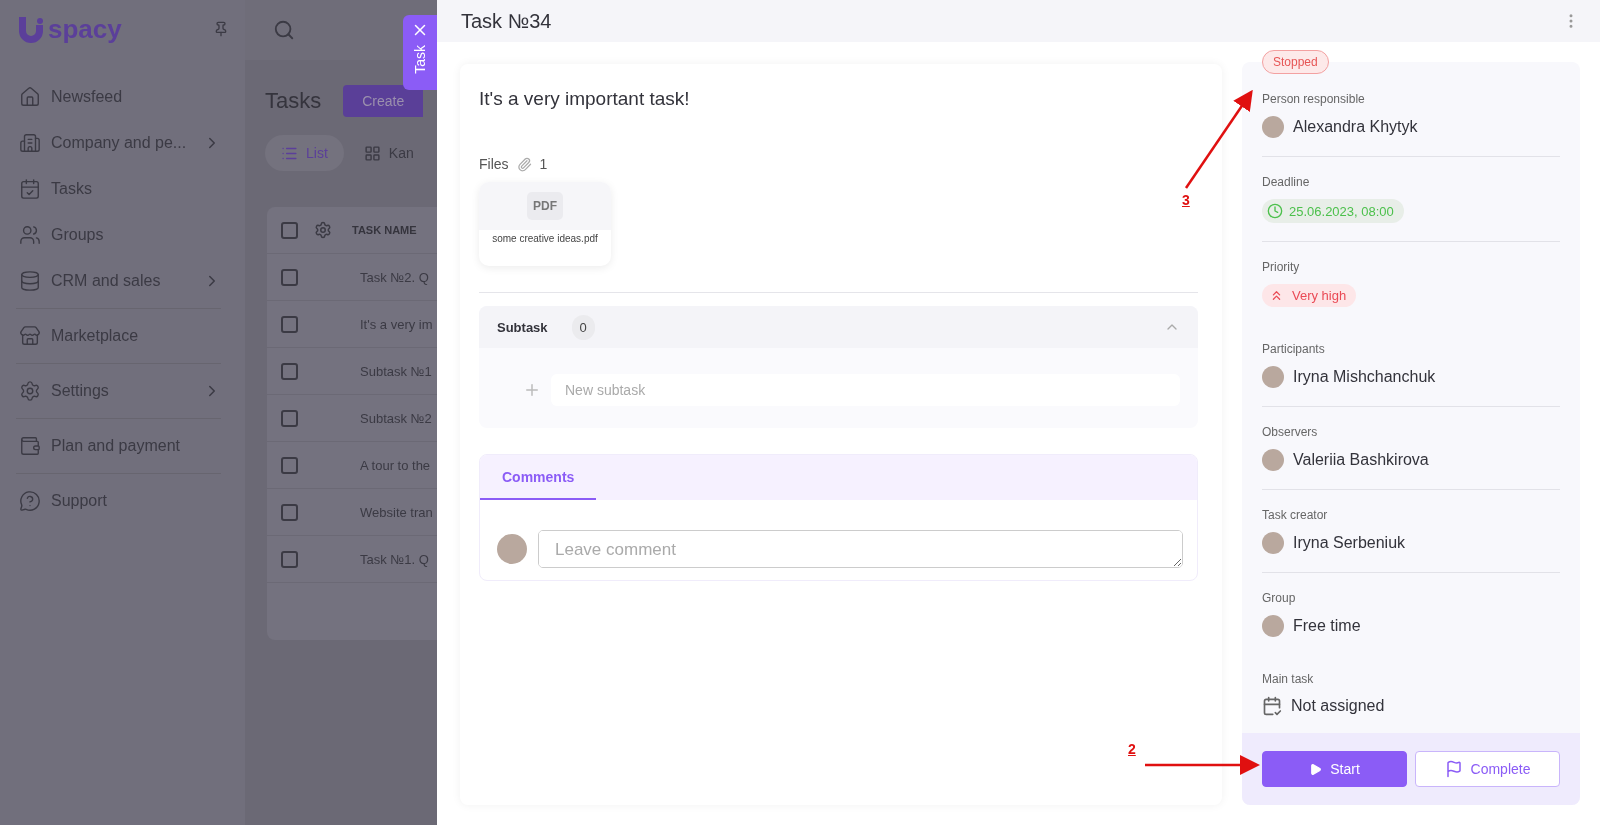  Describe the element at coordinates (838, 327) in the screenshot. I see `subtask-header: Subtask 0` at that location.